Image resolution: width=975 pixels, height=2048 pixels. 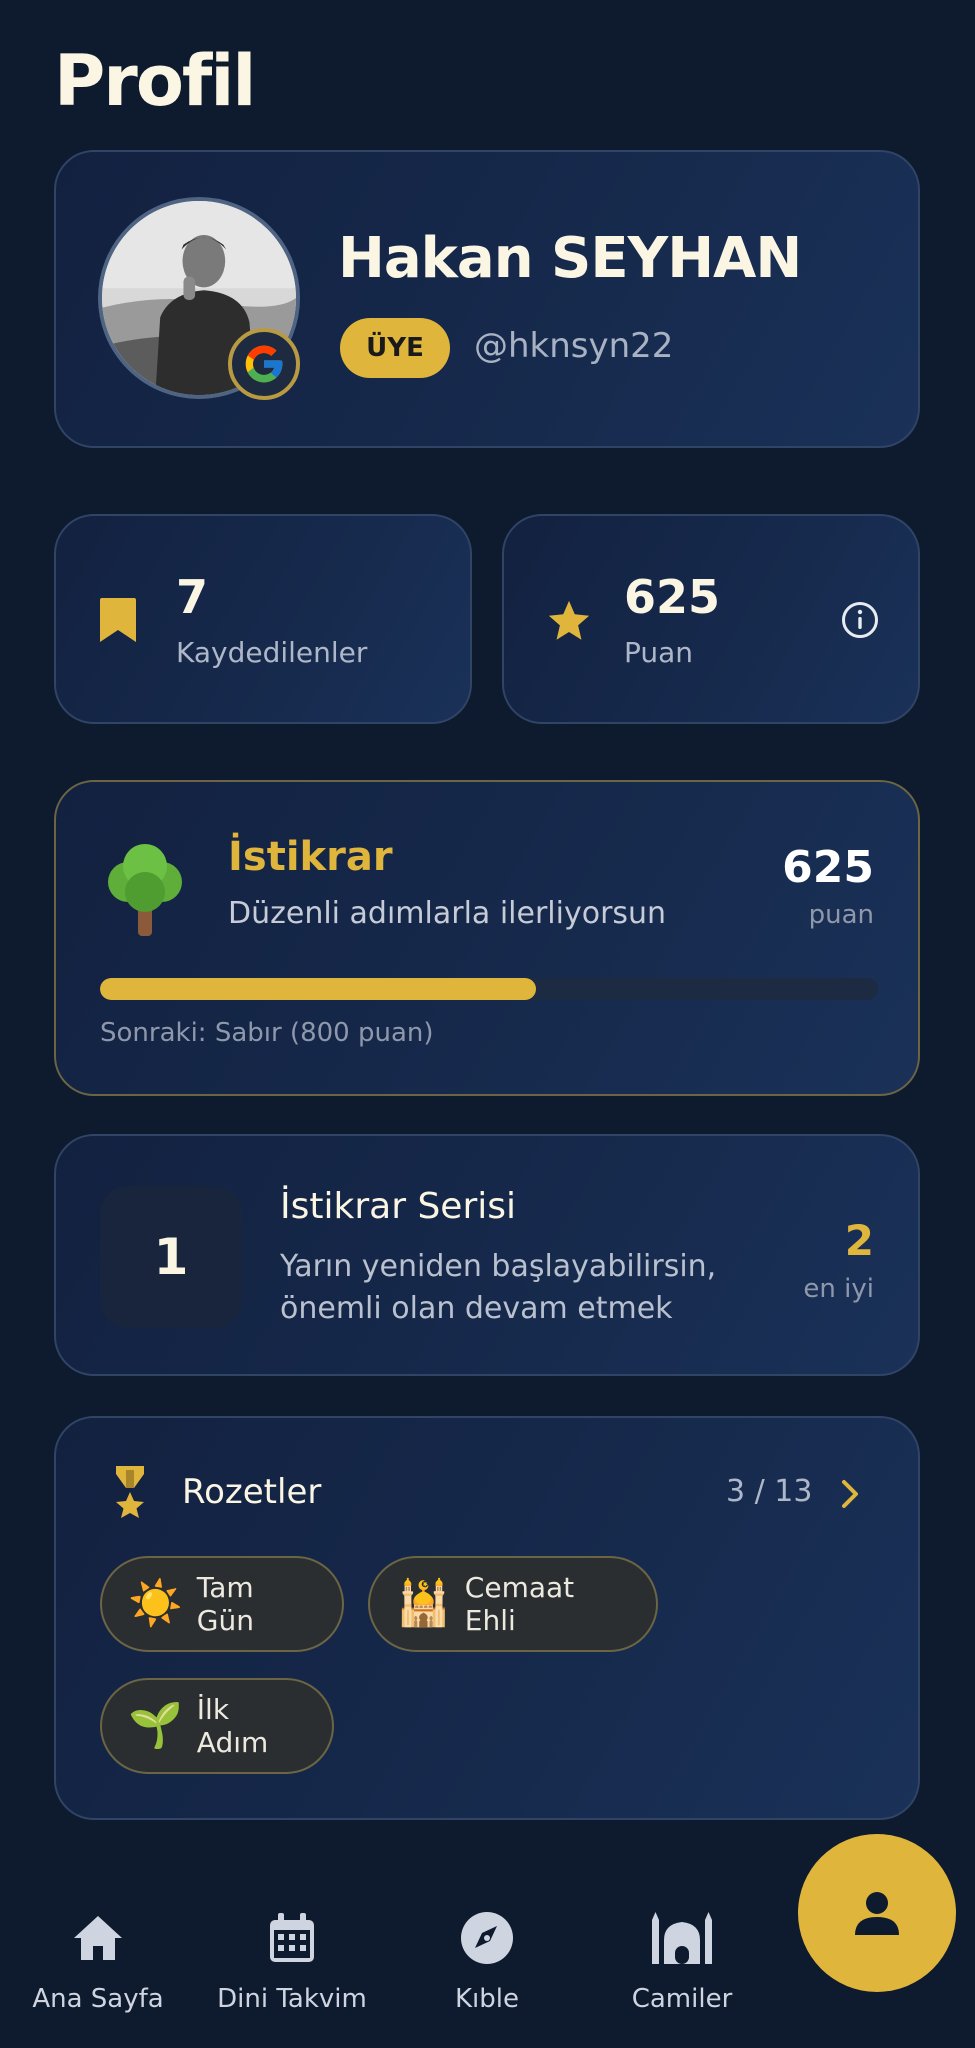 I want to click on level-points: 625, so click(x=828, y=867).